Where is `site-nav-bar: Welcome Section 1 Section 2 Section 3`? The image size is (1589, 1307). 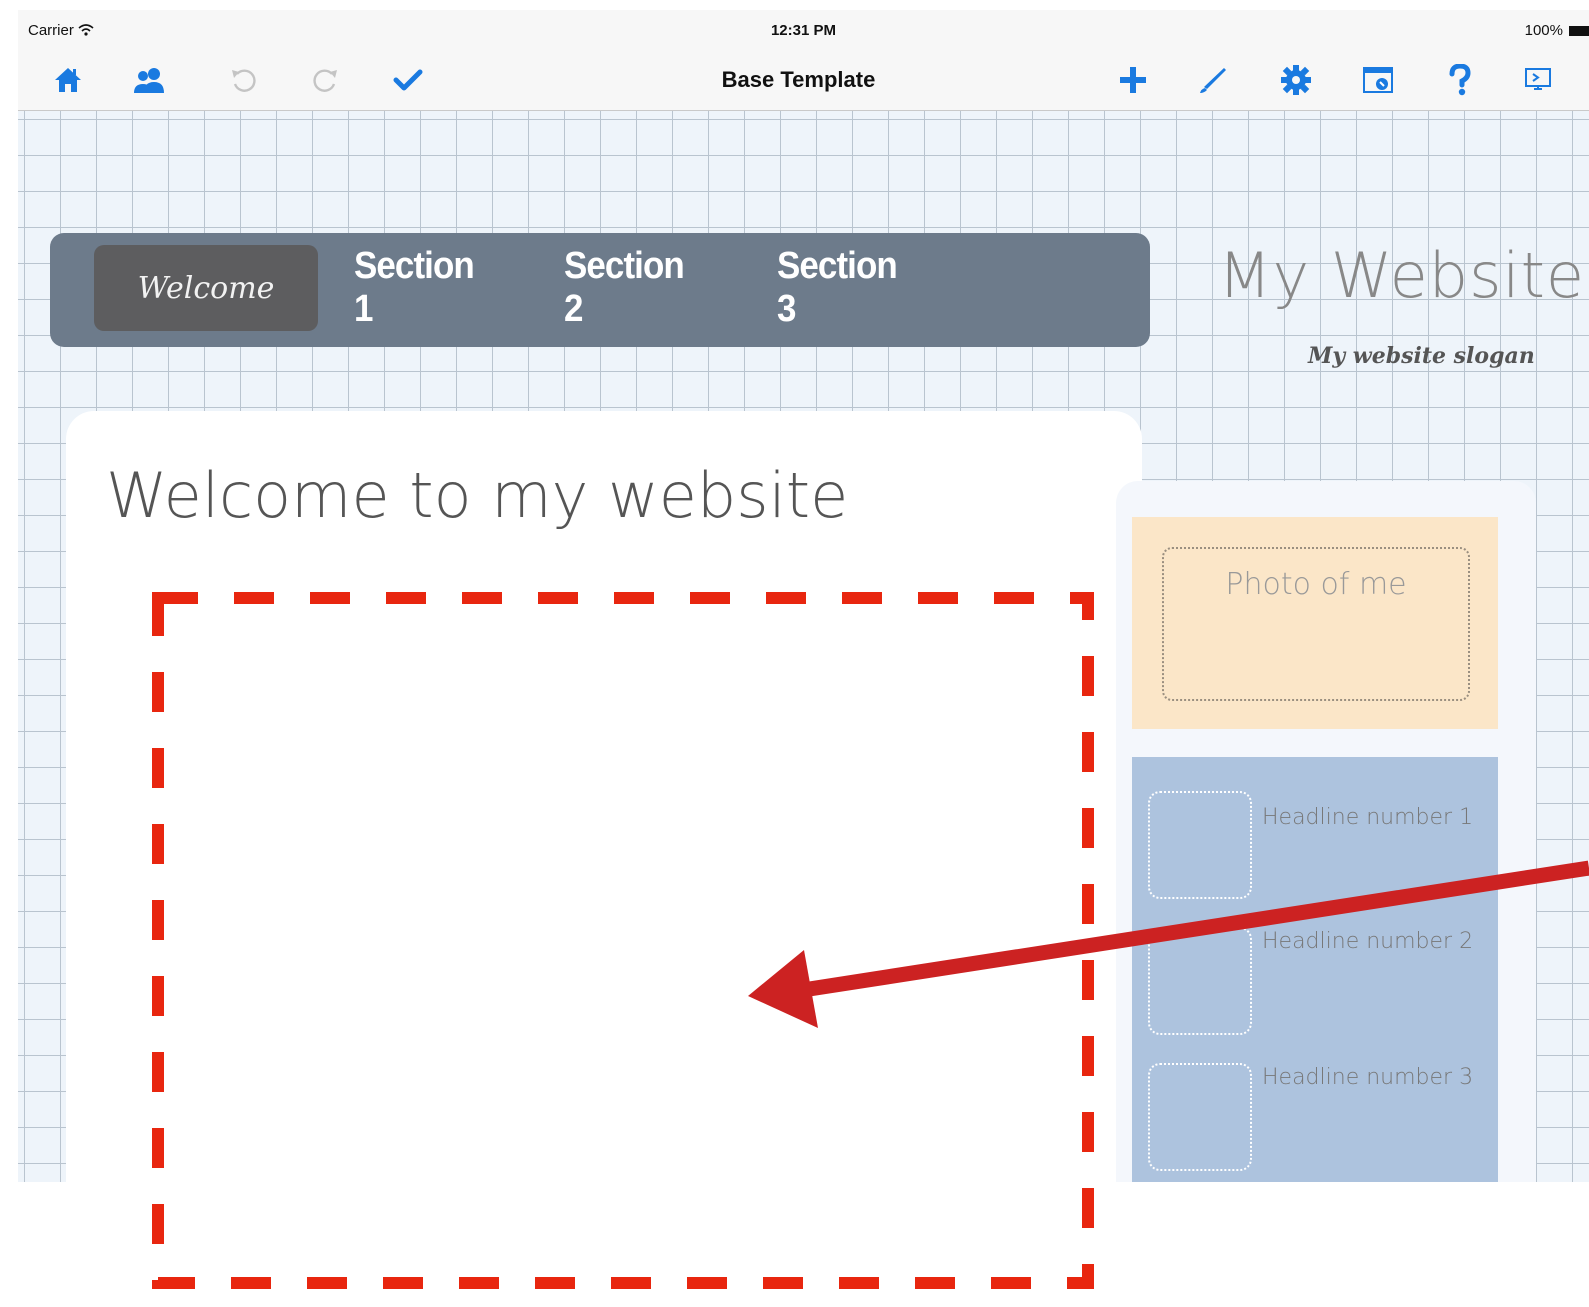
site-nav-bar: Welcome Section 1 Section 2 Section 3 is located at coordinates (600, 290).